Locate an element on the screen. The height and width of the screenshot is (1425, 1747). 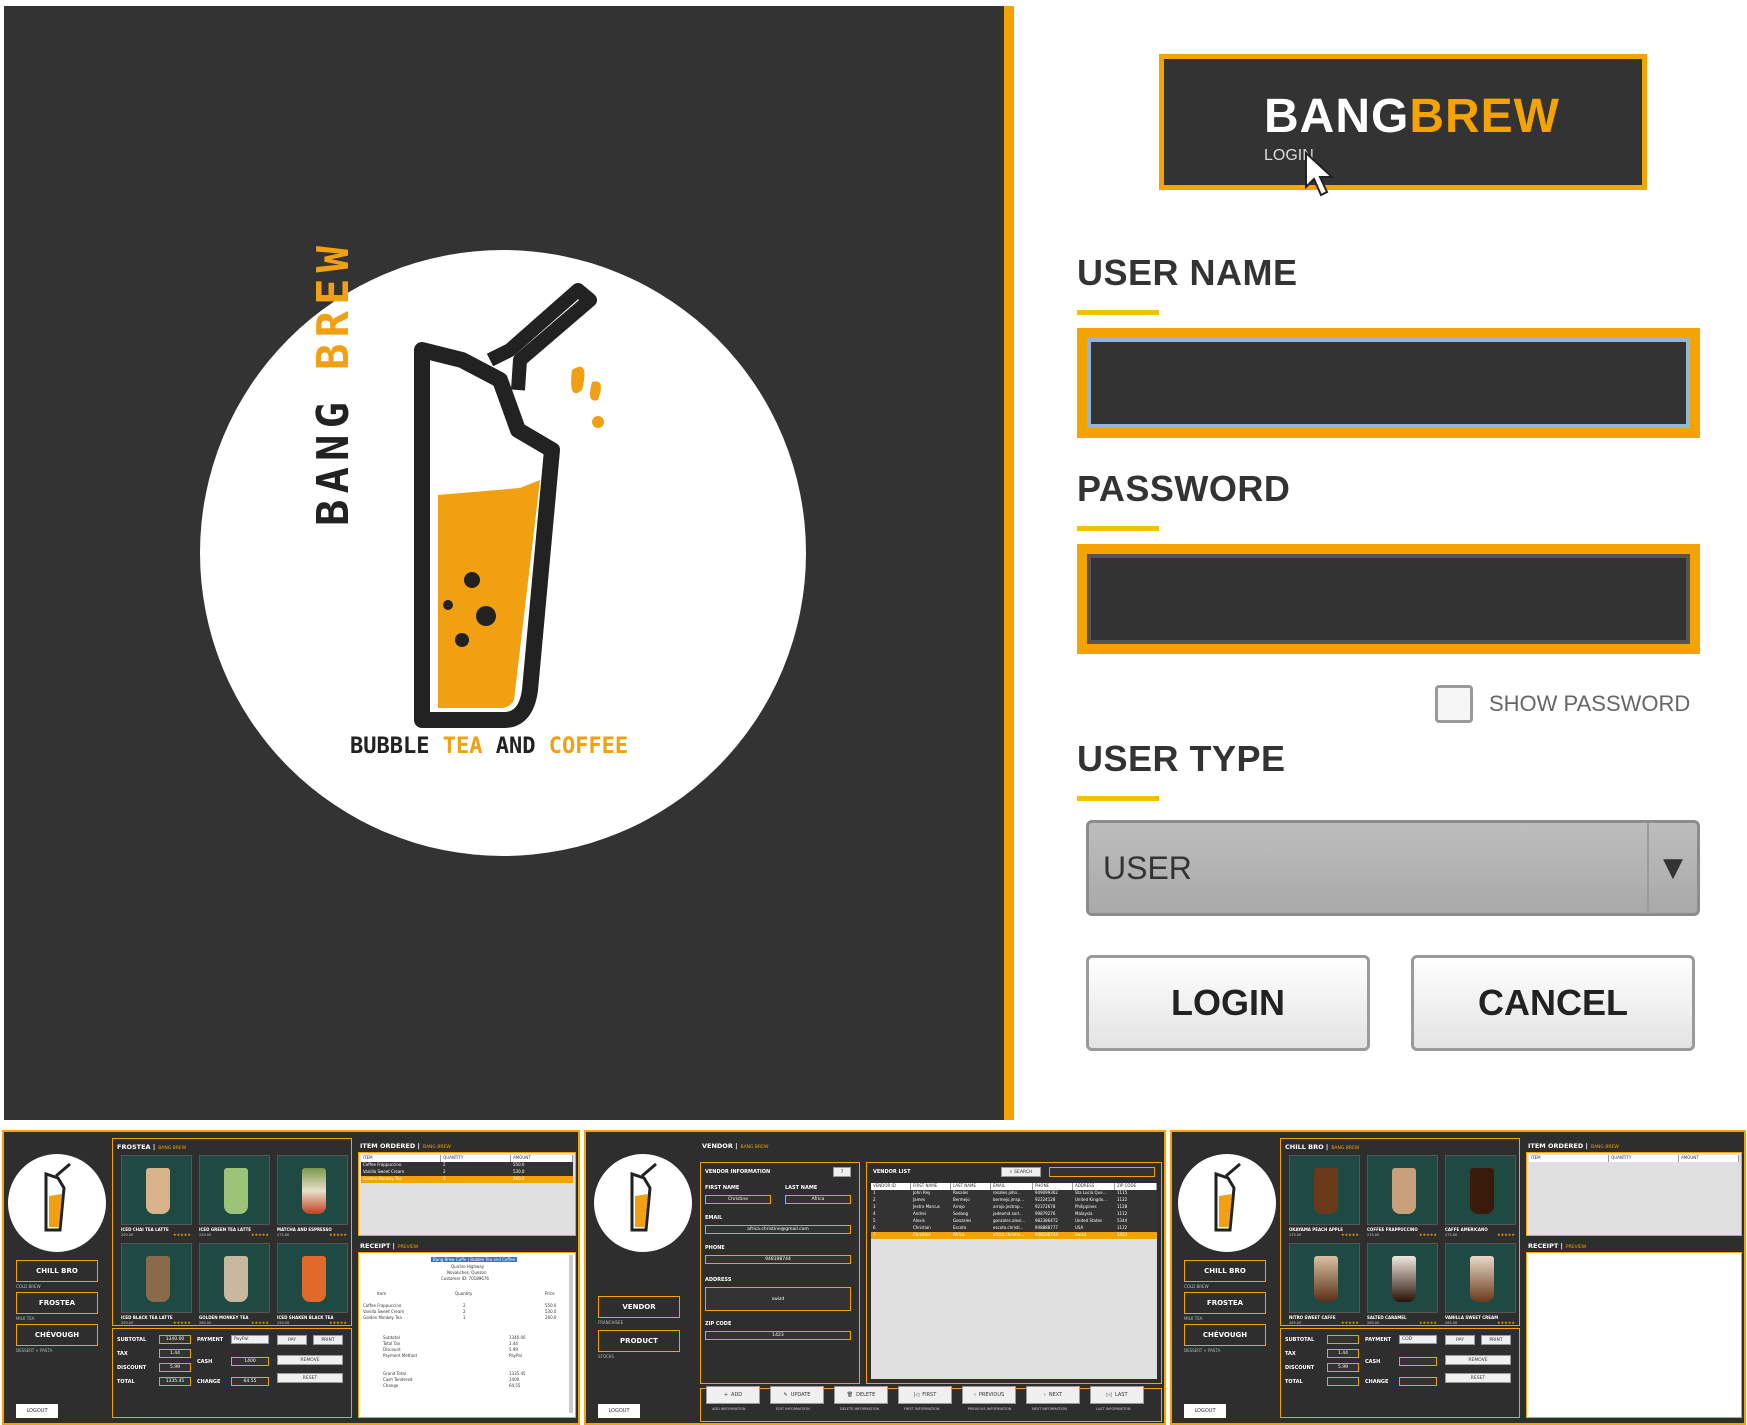
password-input is located at coordinates (1388, 599).